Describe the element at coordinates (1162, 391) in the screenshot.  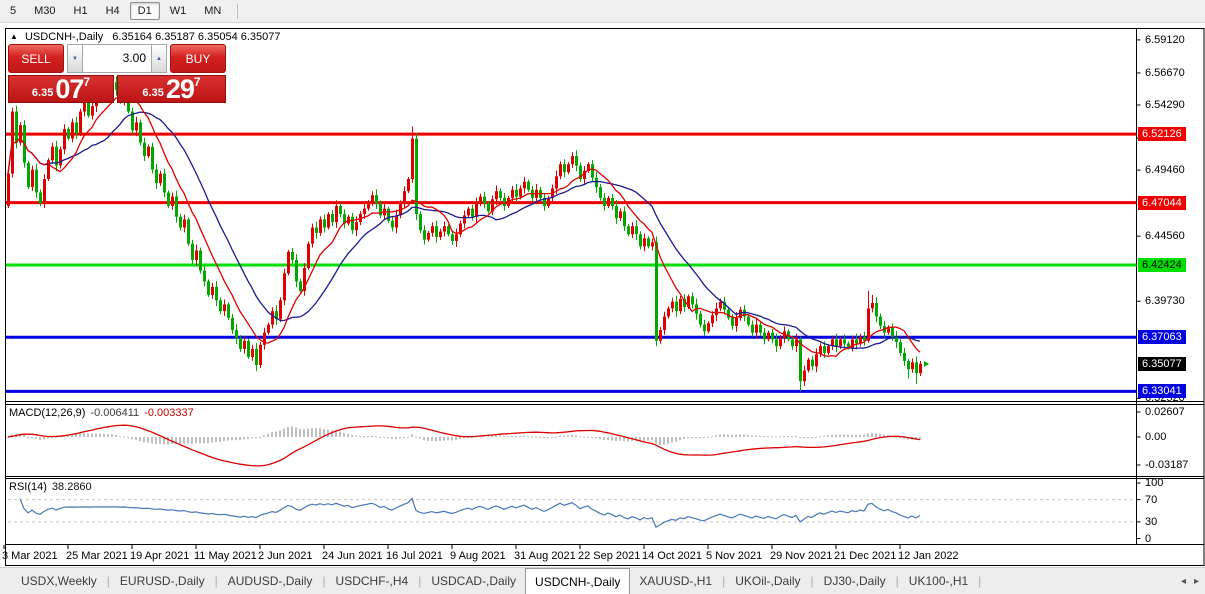
I see `price-level-badge: 6.33041` at that location.